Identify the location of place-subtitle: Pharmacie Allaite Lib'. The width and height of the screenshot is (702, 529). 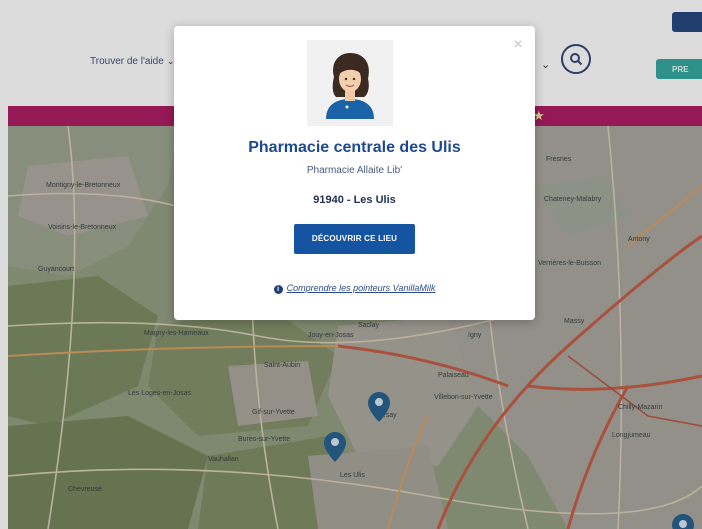
(354, 170).